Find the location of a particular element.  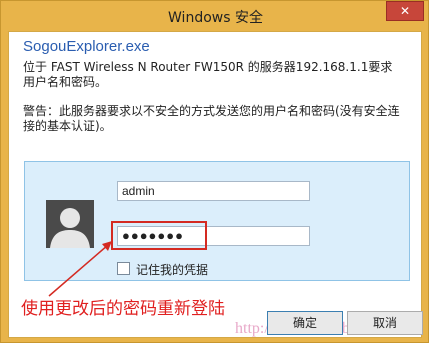

title-bar: Windows 安全 ✕ is located at coordinates (215, 16).